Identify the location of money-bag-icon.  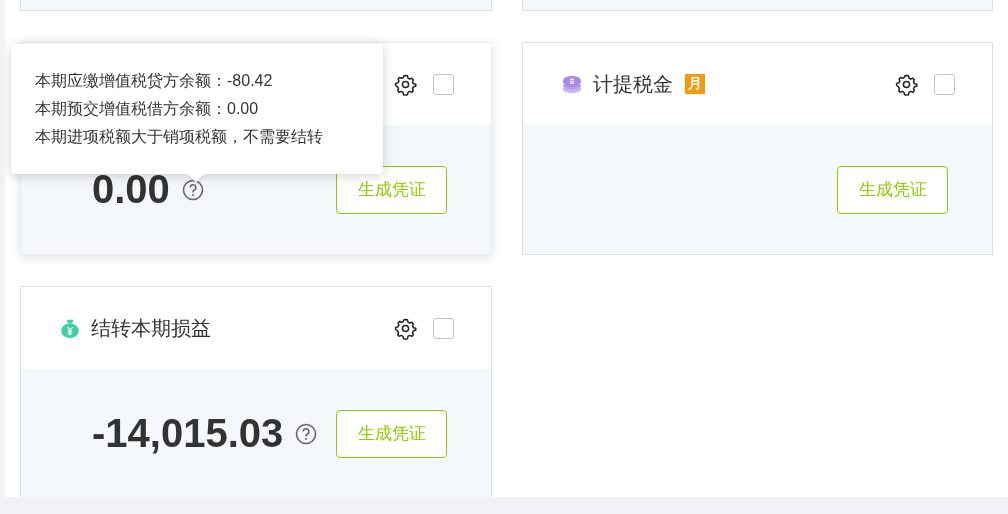
(70, 328).